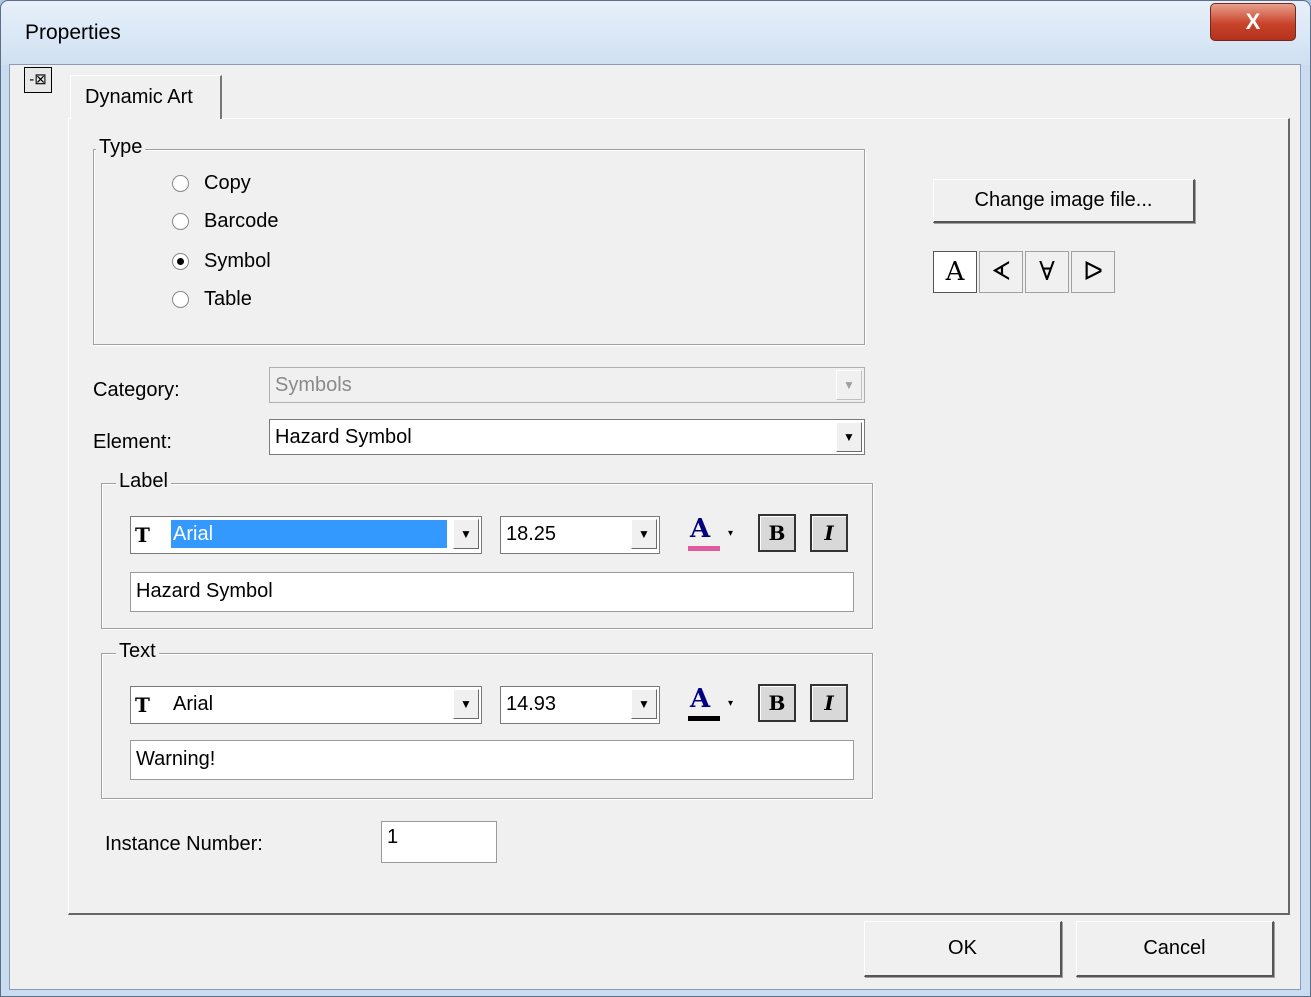  What do you see at coordinates (487, 719) in the screenshot?
I see `text-group: Text T Arial ▼ 14.93 ▼ A ▾ B I Warning!` at bounding box center [487, 719].